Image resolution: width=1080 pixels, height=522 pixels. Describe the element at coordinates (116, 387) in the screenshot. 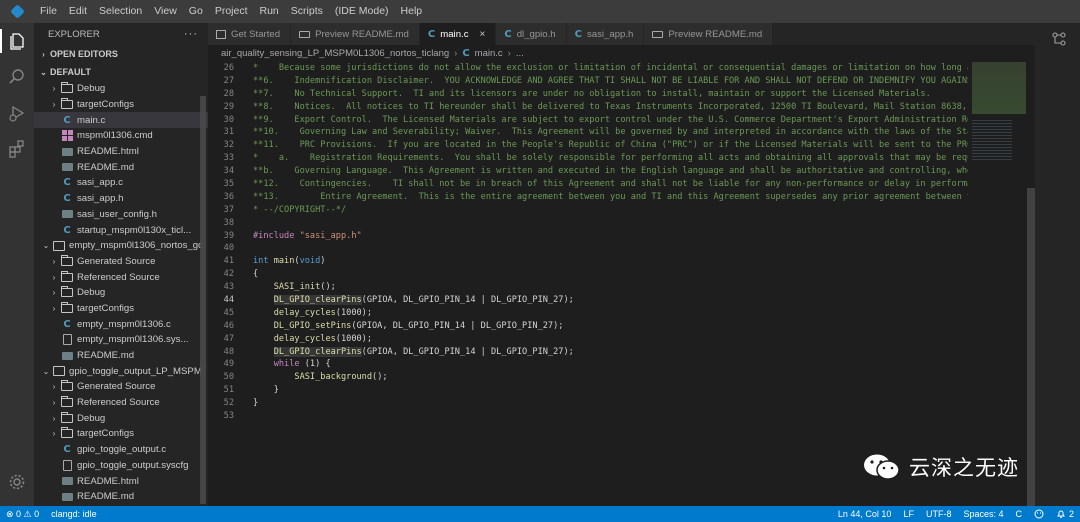

I see `tree-item-label: Generated Source` at that location.